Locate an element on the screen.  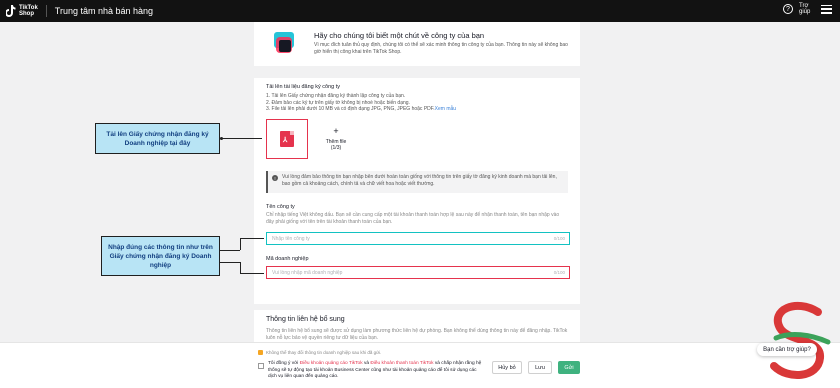
business-code-placeholder: Vui lòng nhập mã doanh nghiệp is located at coordinates (307, 273).